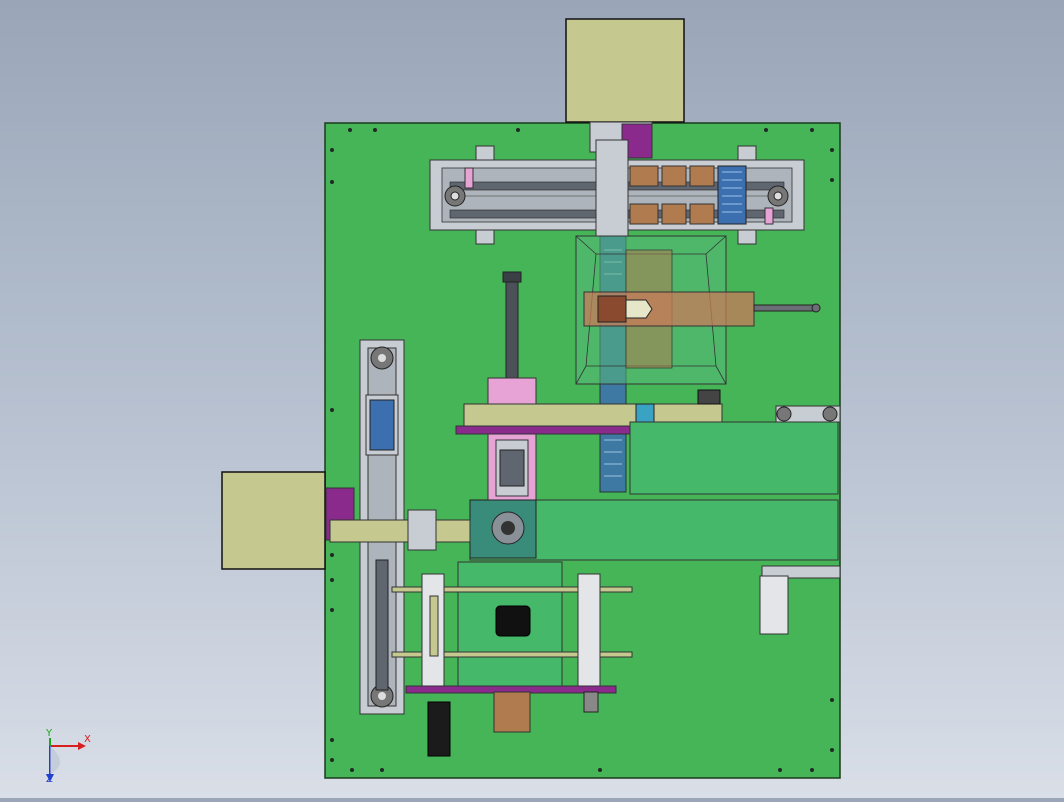 The height and width of the screenshot is (802, 1064). What do you see at coordinates (49, 733) in the screenshot?
I see `triad-y-label: Y` at bounding box center [49, 733].